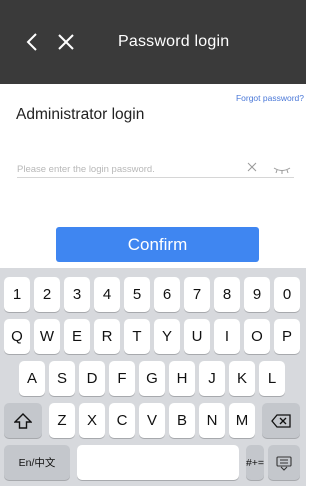 Image resolution: width=320 pixels, height=486 pixels. Describe the element at coordinates (37, 462) in the screenshot. I see `language-switch-key: En/中文` at that location.